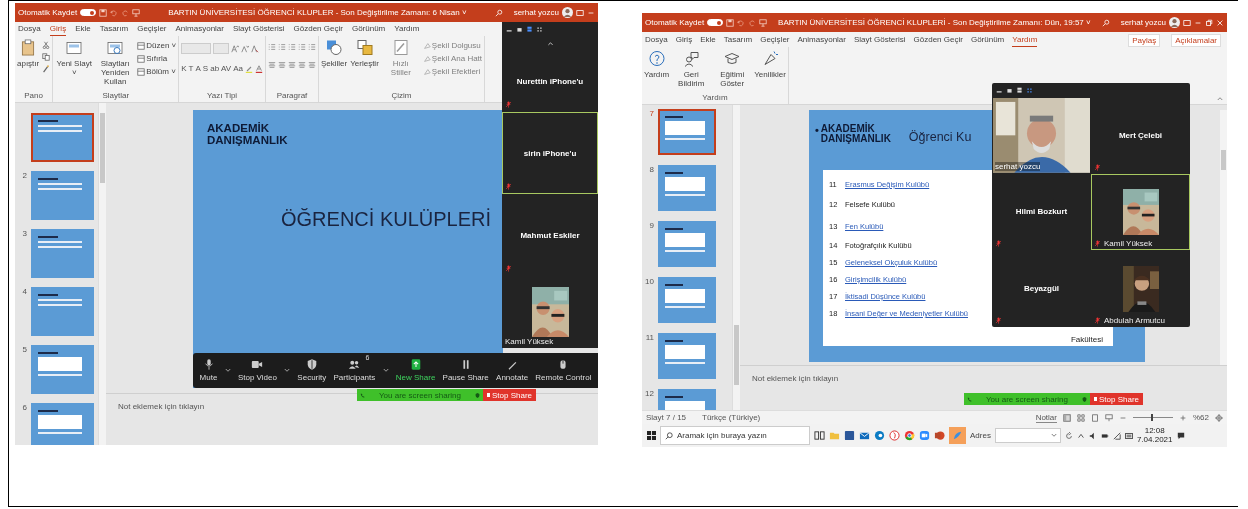  What do you see at coordinates (334, 54) in the screenshot?
I see `shapes-button: Şekiller` at bounding box center [334, 54].